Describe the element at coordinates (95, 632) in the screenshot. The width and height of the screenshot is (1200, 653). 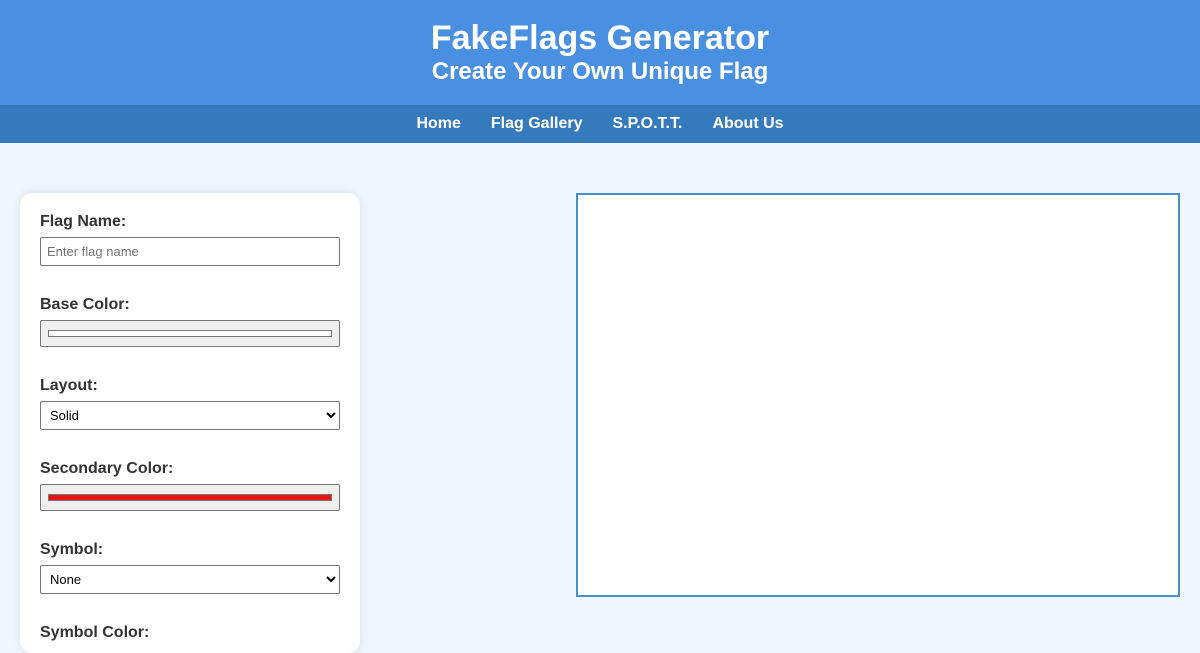
I see `symbol-color-label: Symbol Color:` at that location.